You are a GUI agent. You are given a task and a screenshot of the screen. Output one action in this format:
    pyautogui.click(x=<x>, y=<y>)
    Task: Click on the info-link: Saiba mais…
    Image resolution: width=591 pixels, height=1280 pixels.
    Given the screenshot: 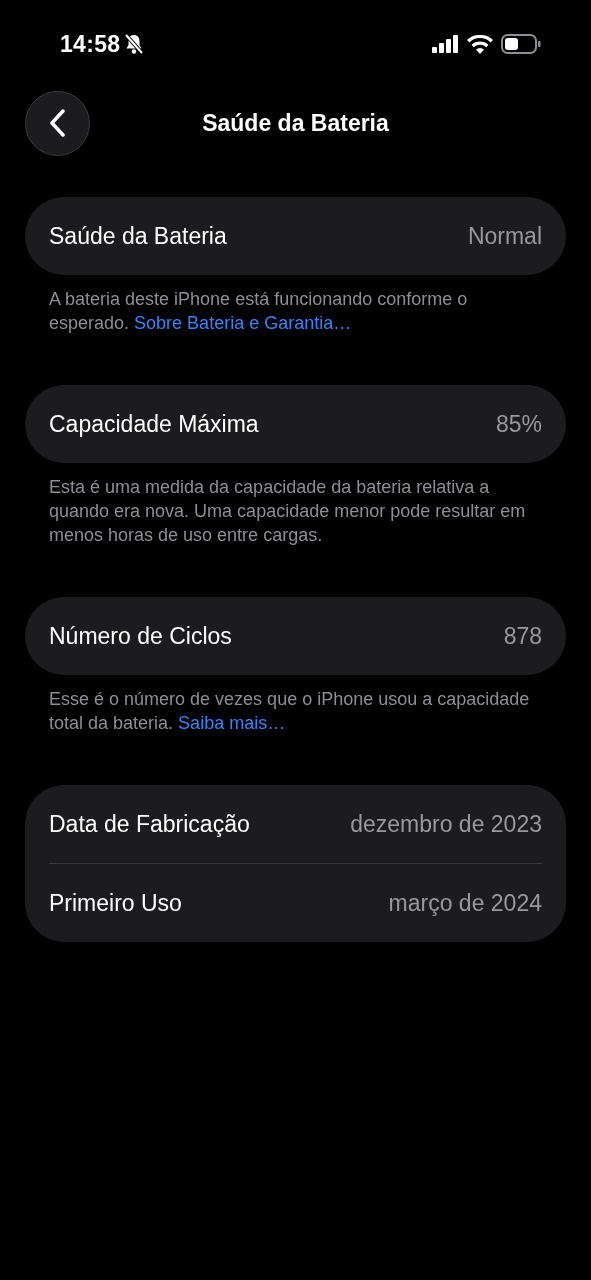 What is the action you would take?
    pyautogui.click(x=232, y=723)
    